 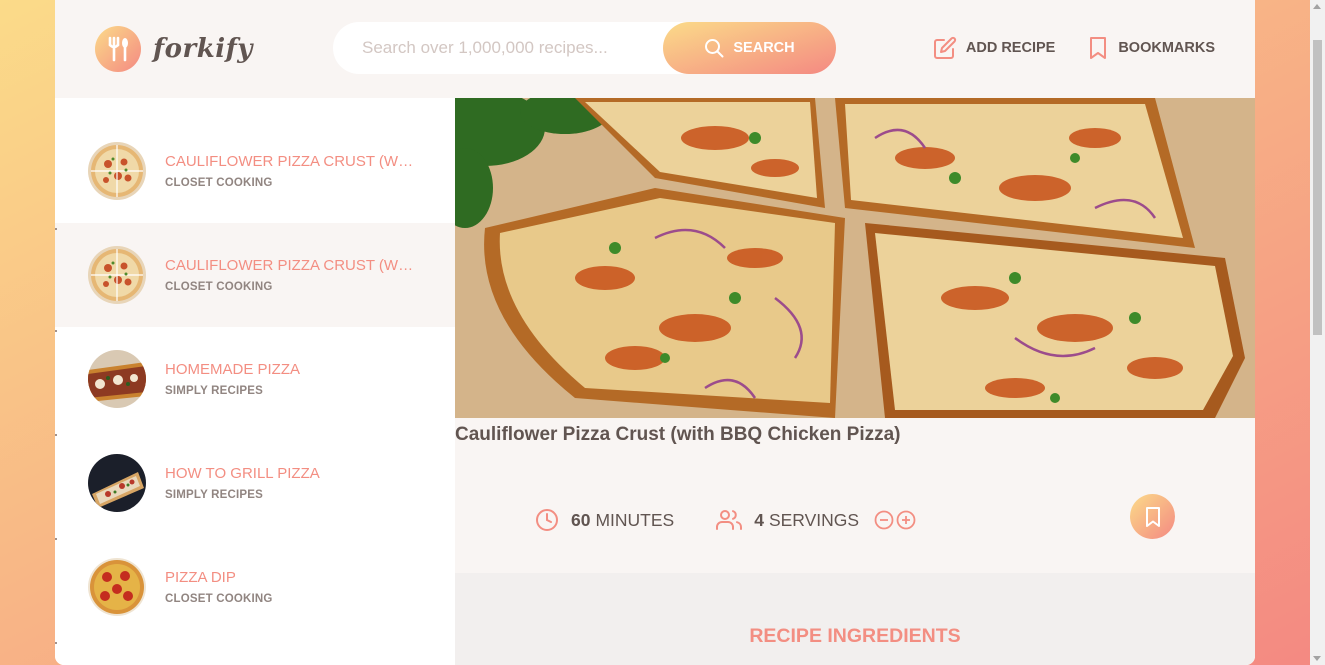 I want to click on recipe-ingredients: RECIPE INGREDIENTS, so click(x=855, y=619).